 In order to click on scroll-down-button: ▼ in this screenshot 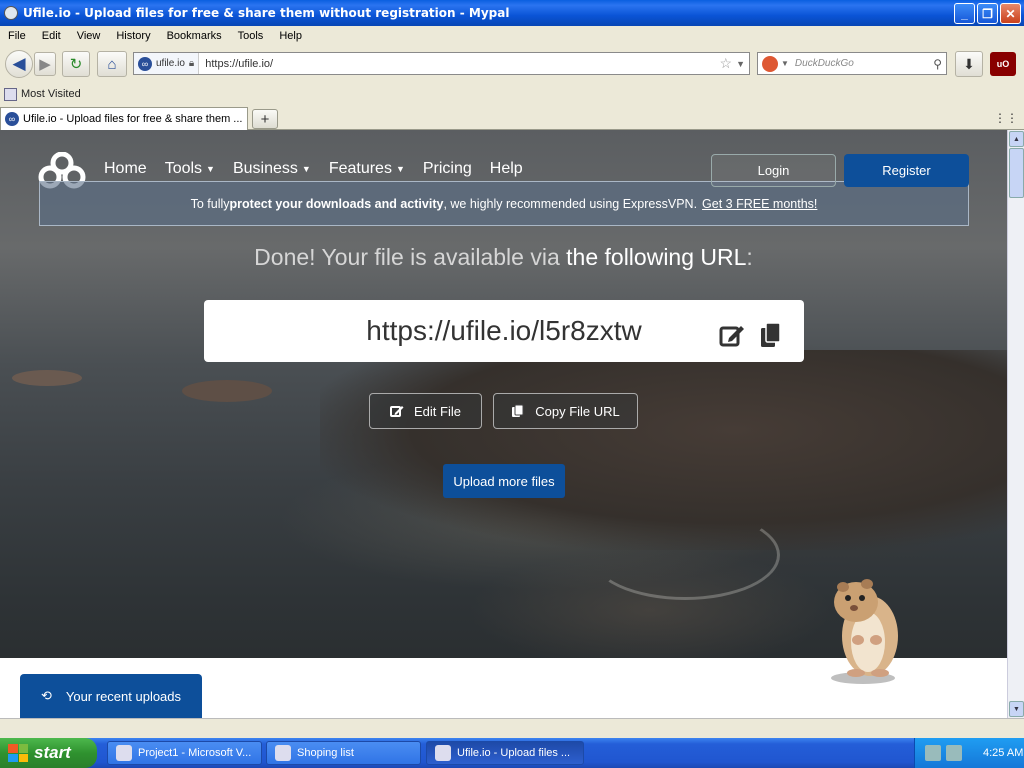, I will do `click(1016, 709)`.